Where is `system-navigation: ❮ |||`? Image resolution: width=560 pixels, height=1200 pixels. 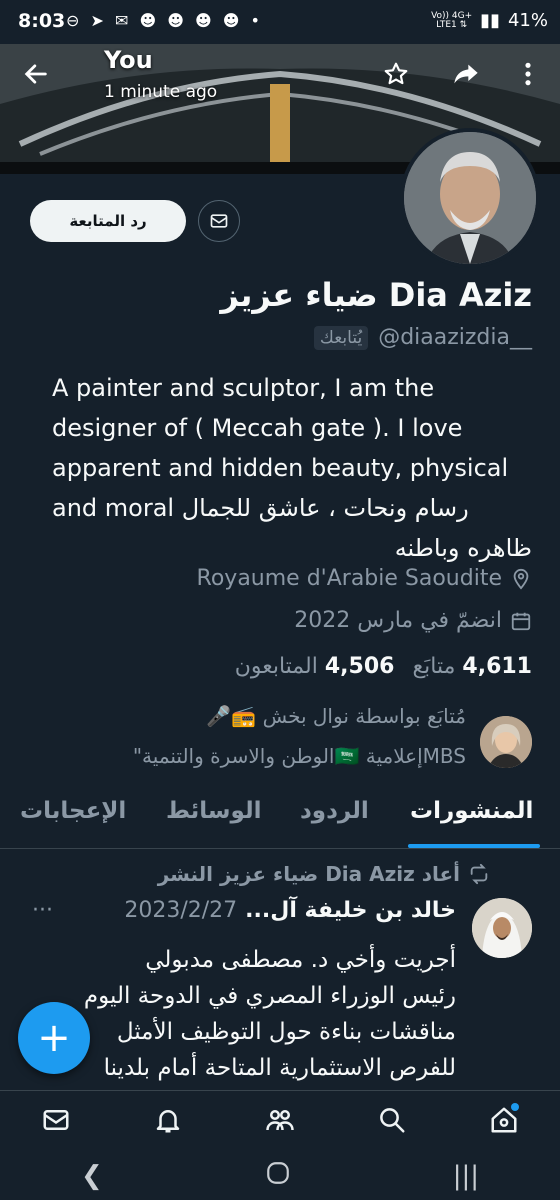 system-navigation: ❮ ||| is located at coordinates (280, 1176).